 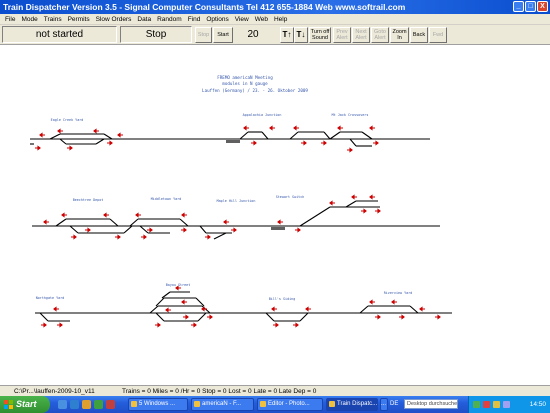 What do you see at coordinates (144, 19) in the screenshot?
I see `menu-data: Data` at bounding box center [144, 19].